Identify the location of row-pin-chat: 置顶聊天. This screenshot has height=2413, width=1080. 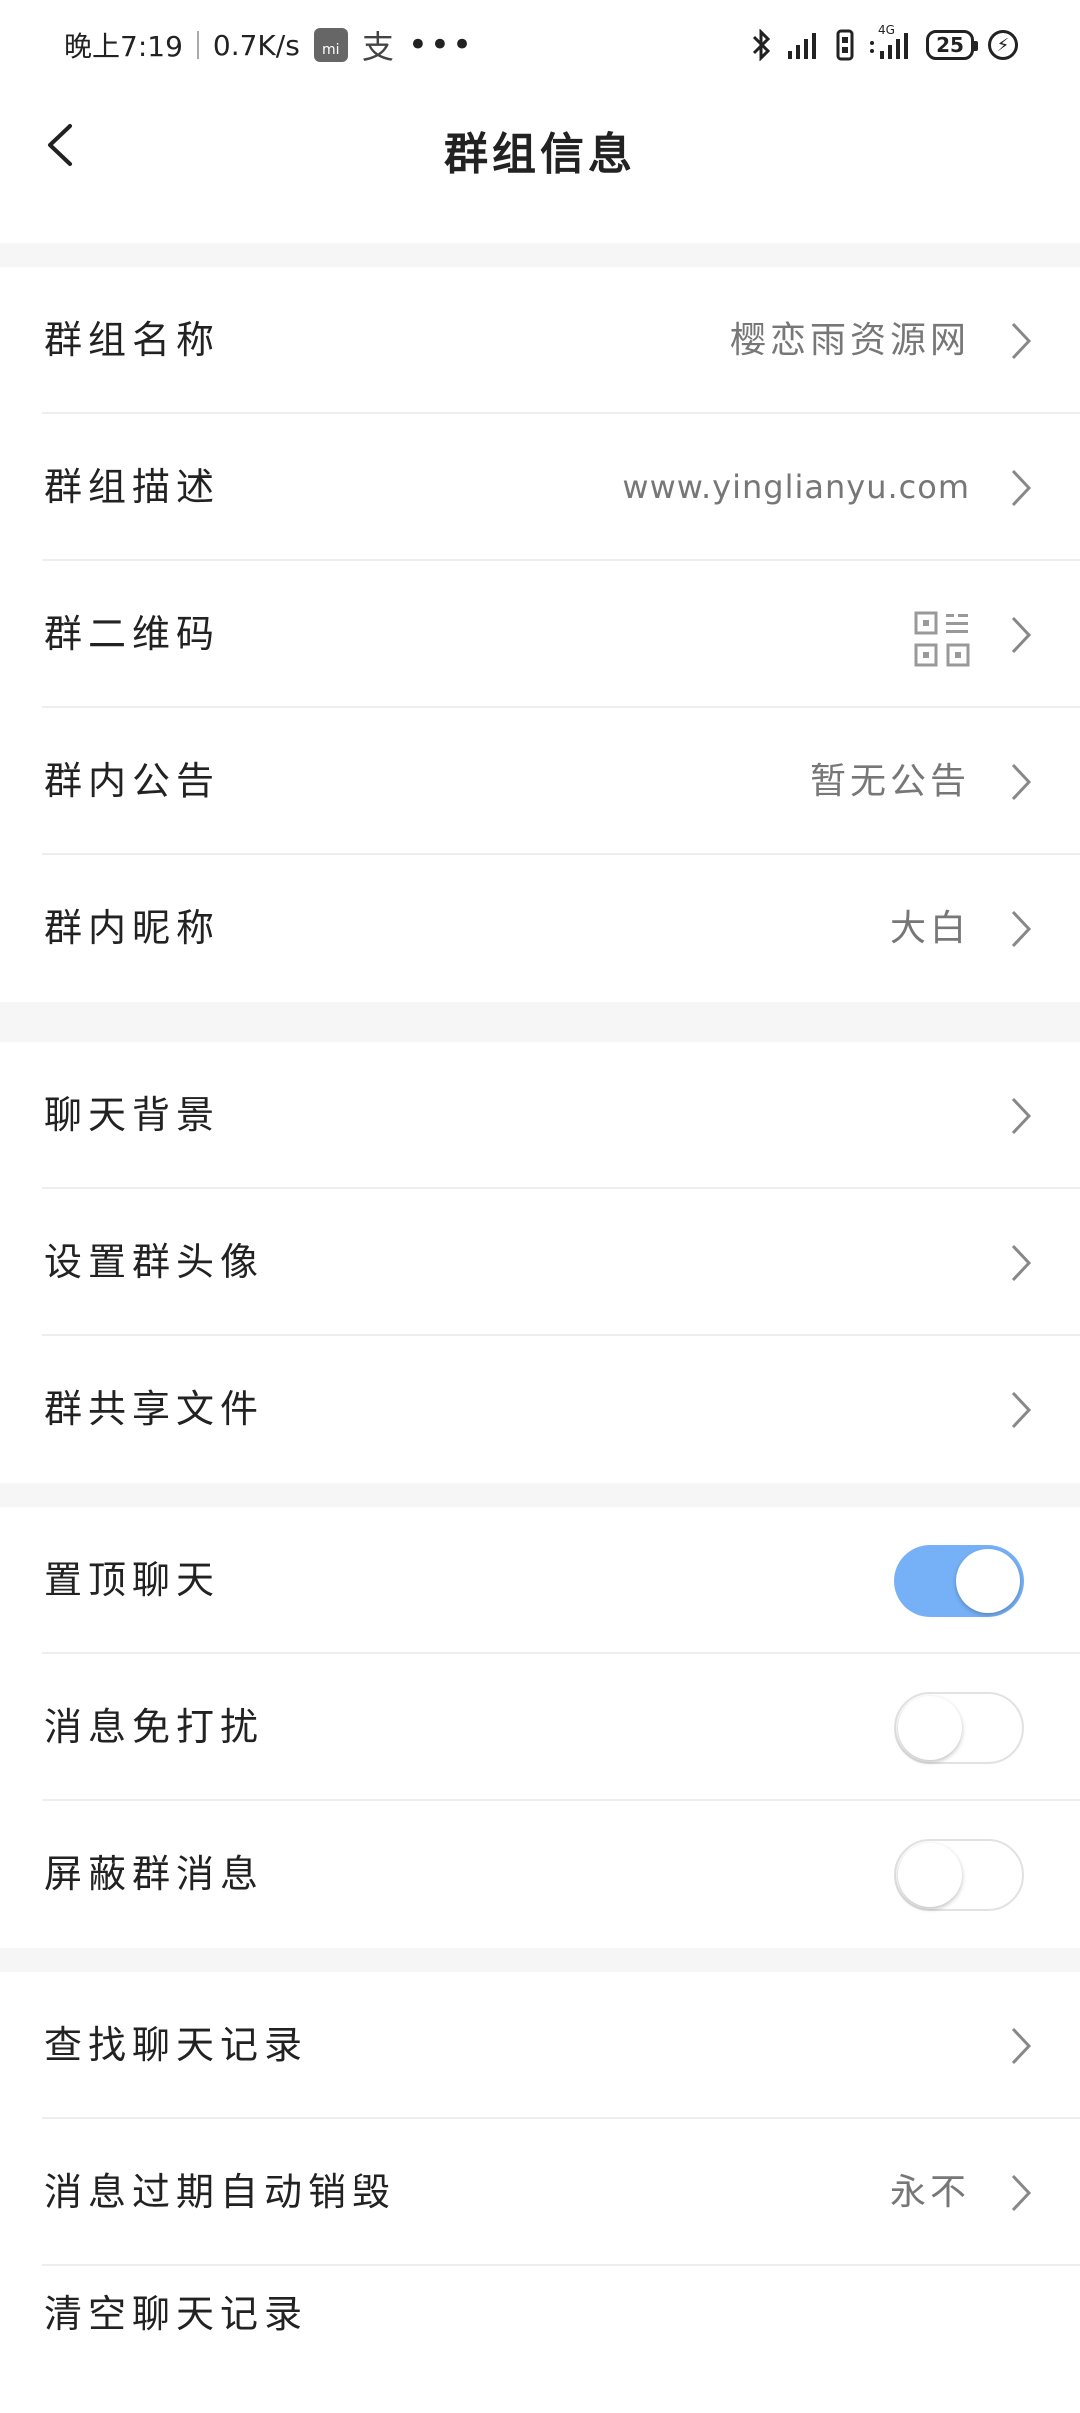
(540, 1580).